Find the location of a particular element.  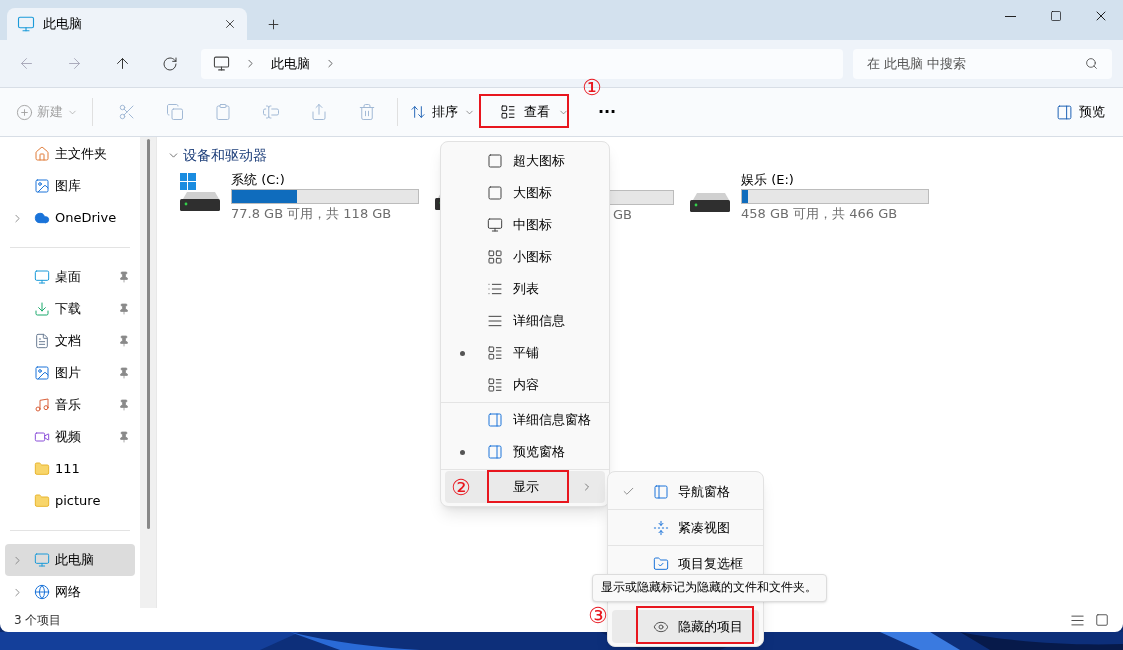

menu-item: 详细信息窗格 is located at coordinates (525, 420).